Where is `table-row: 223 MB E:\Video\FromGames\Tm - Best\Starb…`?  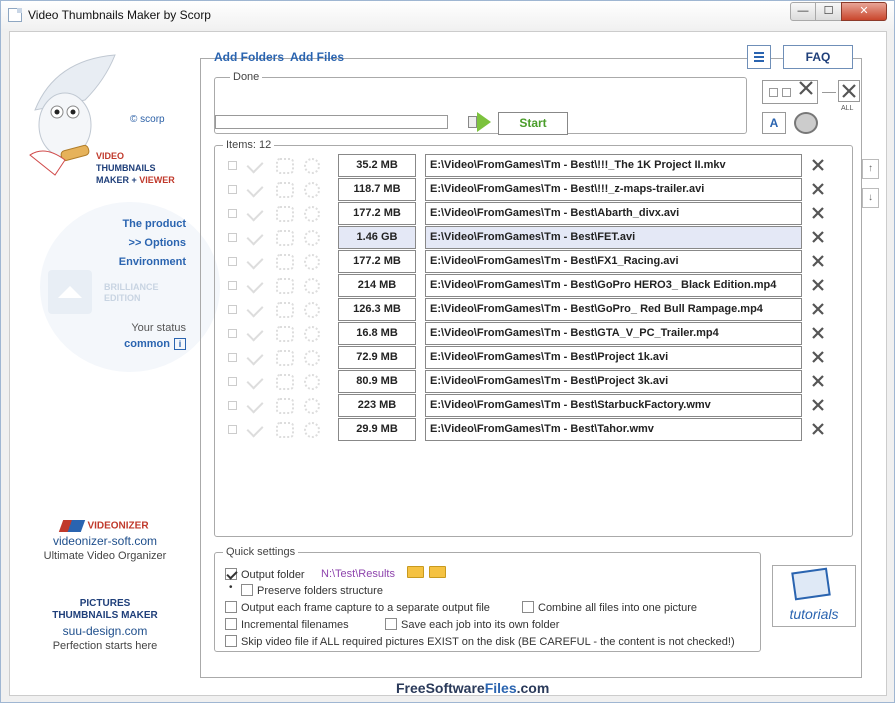
table-row: 223 MB E:\Video\FromGames\Tm - Best\Starb… is located at coordinates (530, 406).